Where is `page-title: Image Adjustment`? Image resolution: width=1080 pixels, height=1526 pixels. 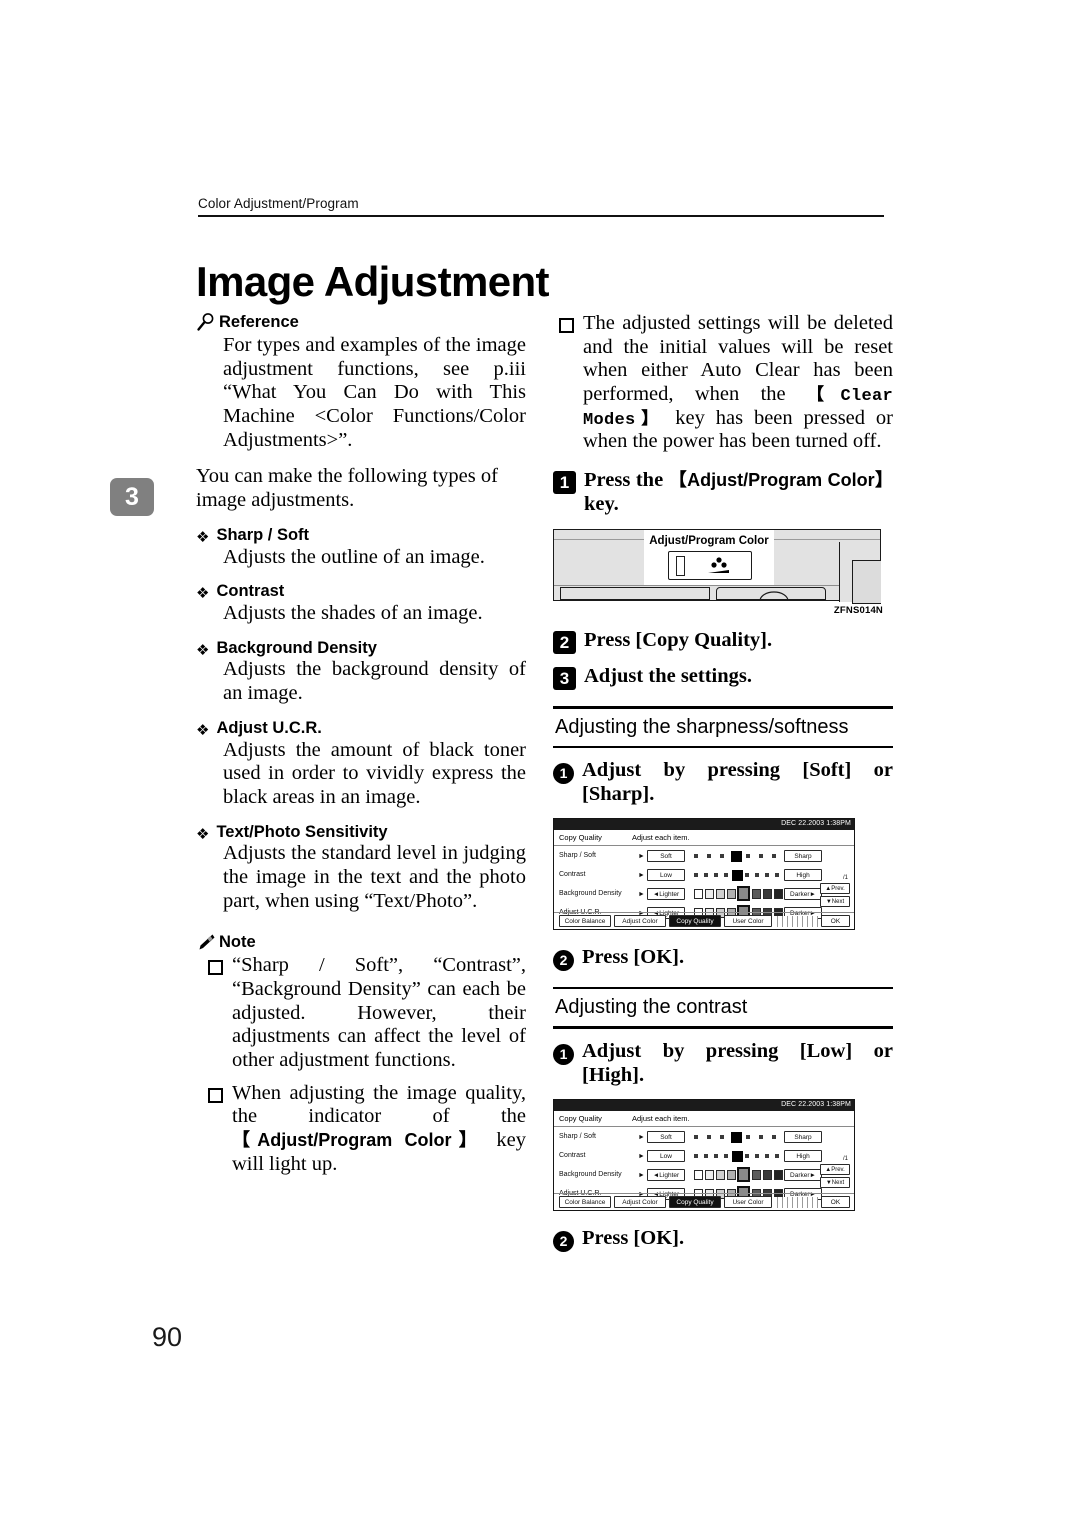
page-title: Image Adjustment is located at coordinates (373, 282).